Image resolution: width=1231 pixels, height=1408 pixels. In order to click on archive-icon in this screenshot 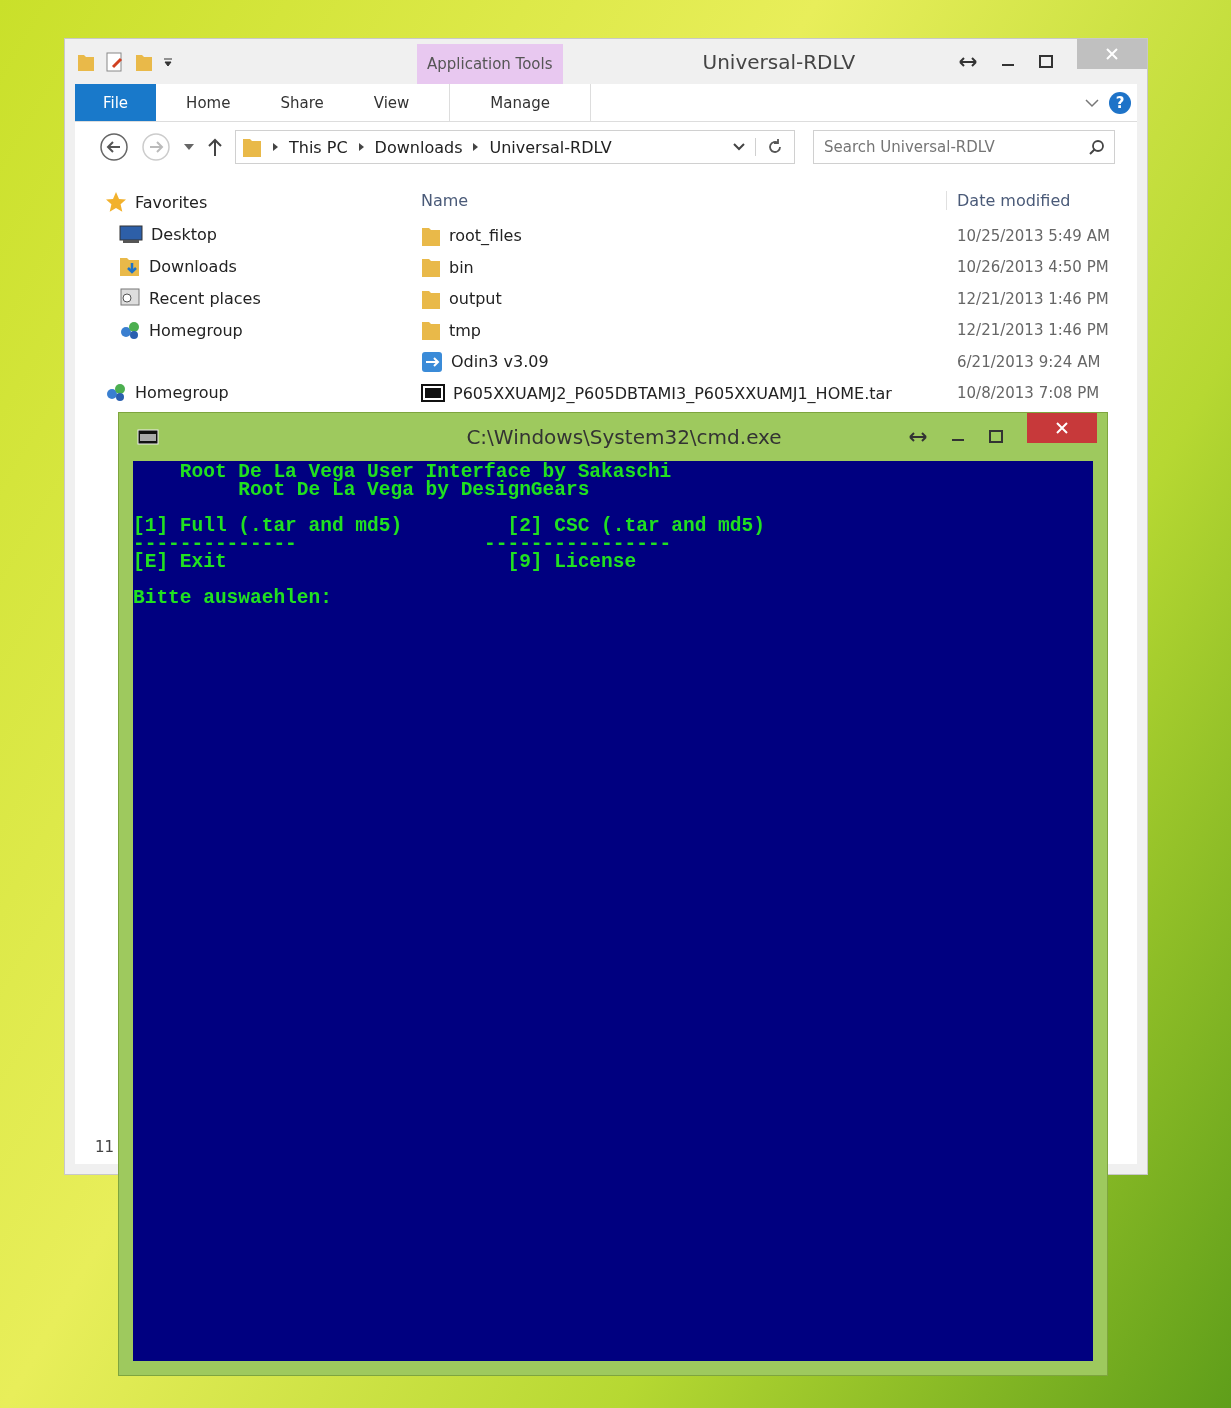, I will do `click(433, 393)`.